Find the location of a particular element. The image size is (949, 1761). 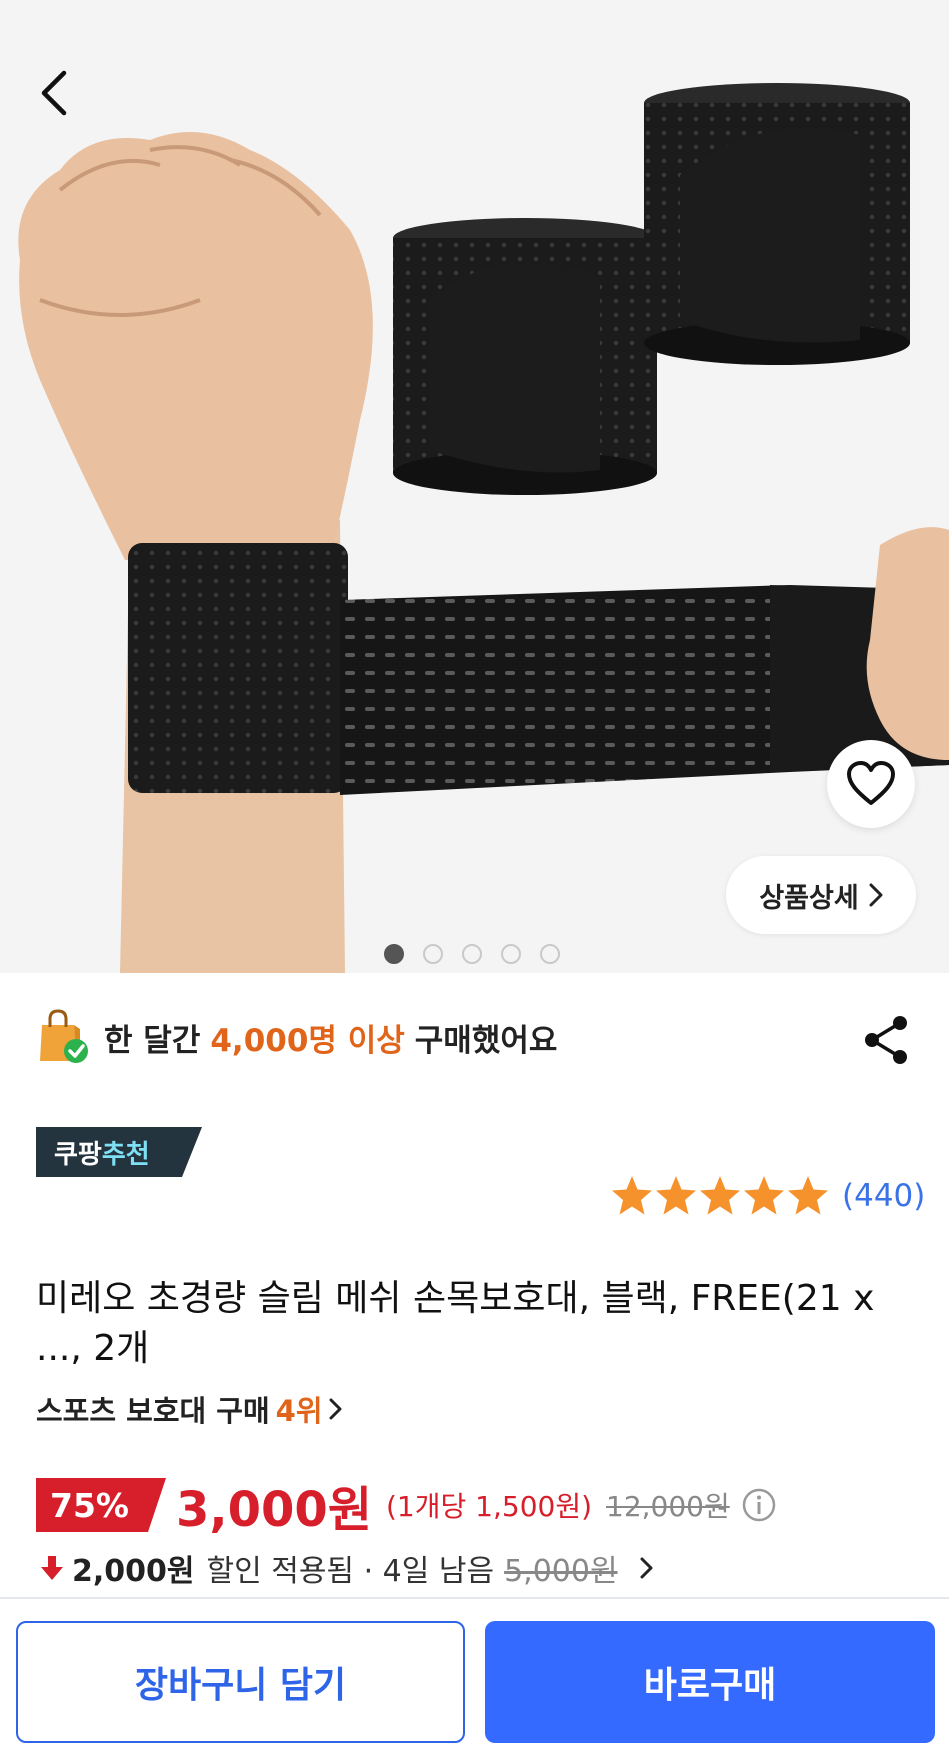

bottom-action-bar: 장바구니 담기 바로구매 is located at coordinates (474, 1679).